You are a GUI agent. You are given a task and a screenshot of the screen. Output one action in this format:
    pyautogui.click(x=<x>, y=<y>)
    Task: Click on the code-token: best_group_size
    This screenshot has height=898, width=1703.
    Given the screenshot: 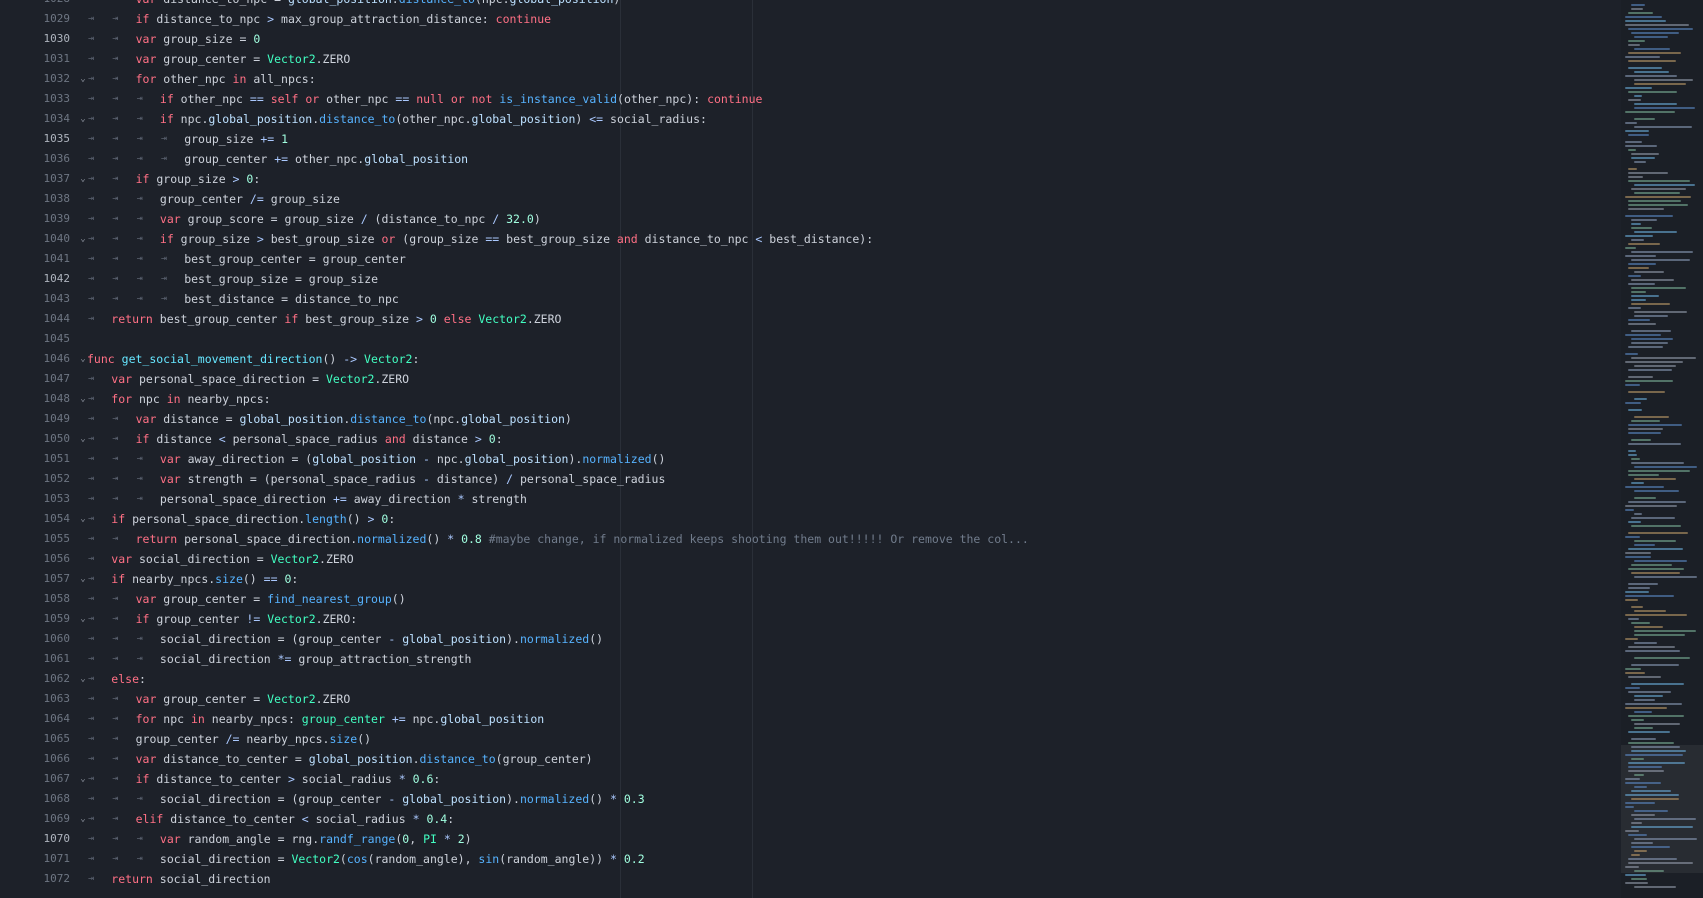 What is the action you would take?
    pyautogui.click(x=357, y=319)
    